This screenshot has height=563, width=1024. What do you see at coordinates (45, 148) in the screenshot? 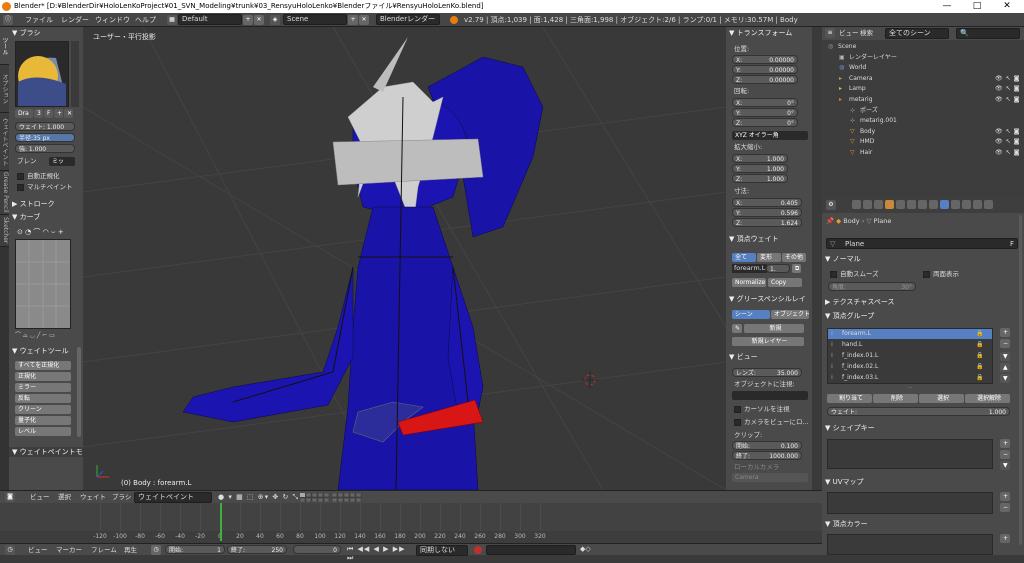
I see `strength-slider: 強: 1.000` at bounding box center [45, 148].